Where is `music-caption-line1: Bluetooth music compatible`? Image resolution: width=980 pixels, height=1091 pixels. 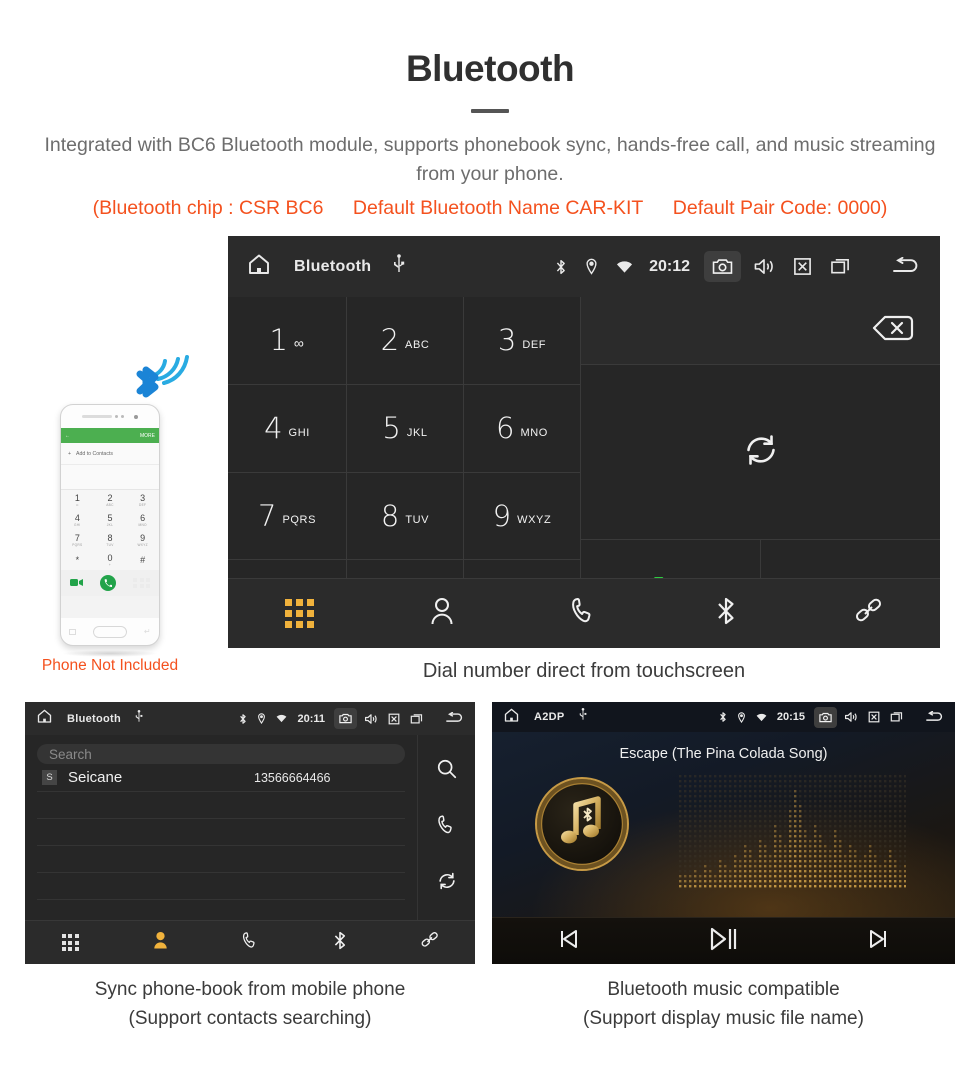
music-caption-line1: Bluetooth music compatible is located at coordinates (723, 989).